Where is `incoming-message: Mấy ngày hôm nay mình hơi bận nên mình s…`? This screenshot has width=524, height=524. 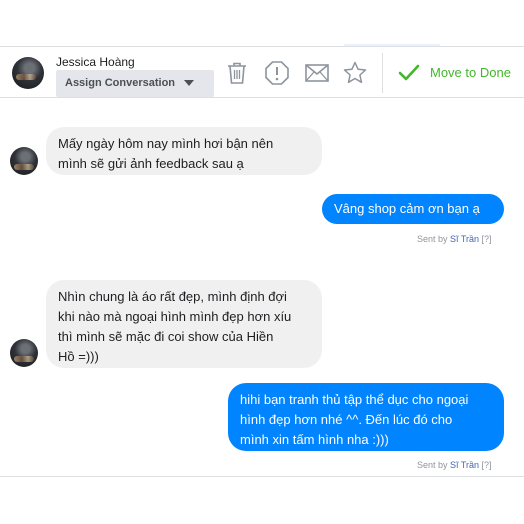
incoming-message: Mấy ngày hôm nay mình hơi bận nên mình s… is located at coordinates (184, 151).